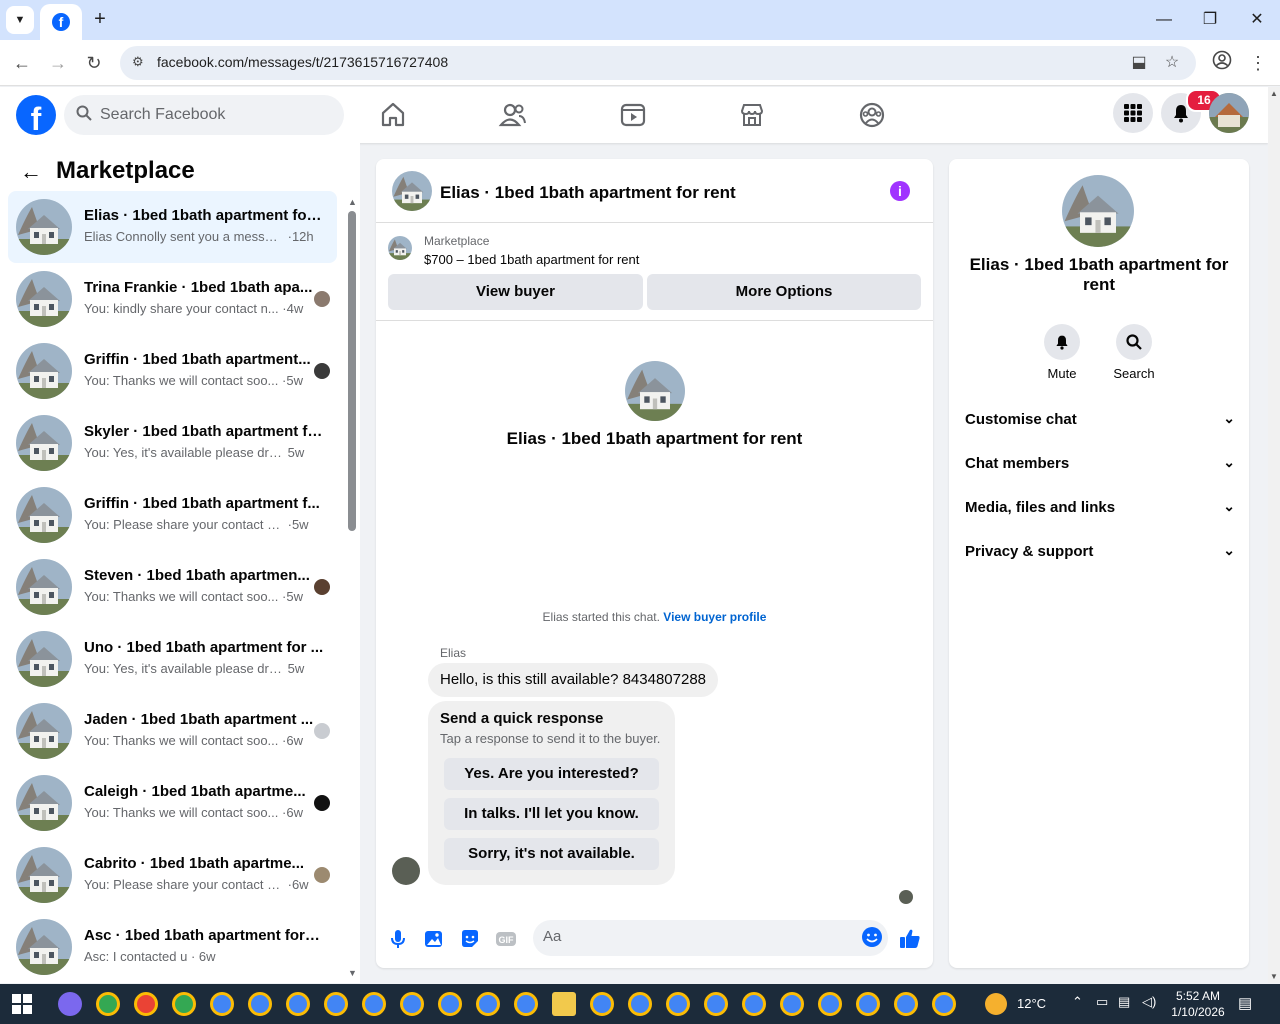 The width and height of the screenshot is (1280, 1024). Describe the element at coordinates (1062, 352) in the screenshot. I see `mute-button: Mute` at that location.